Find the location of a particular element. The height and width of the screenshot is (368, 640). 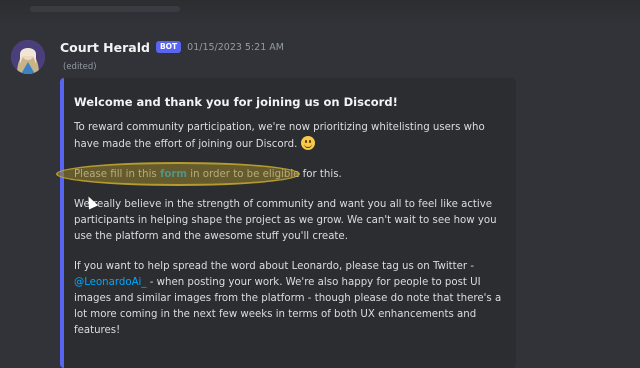

edited-label: (edited) is located at coordinates (80, 67).